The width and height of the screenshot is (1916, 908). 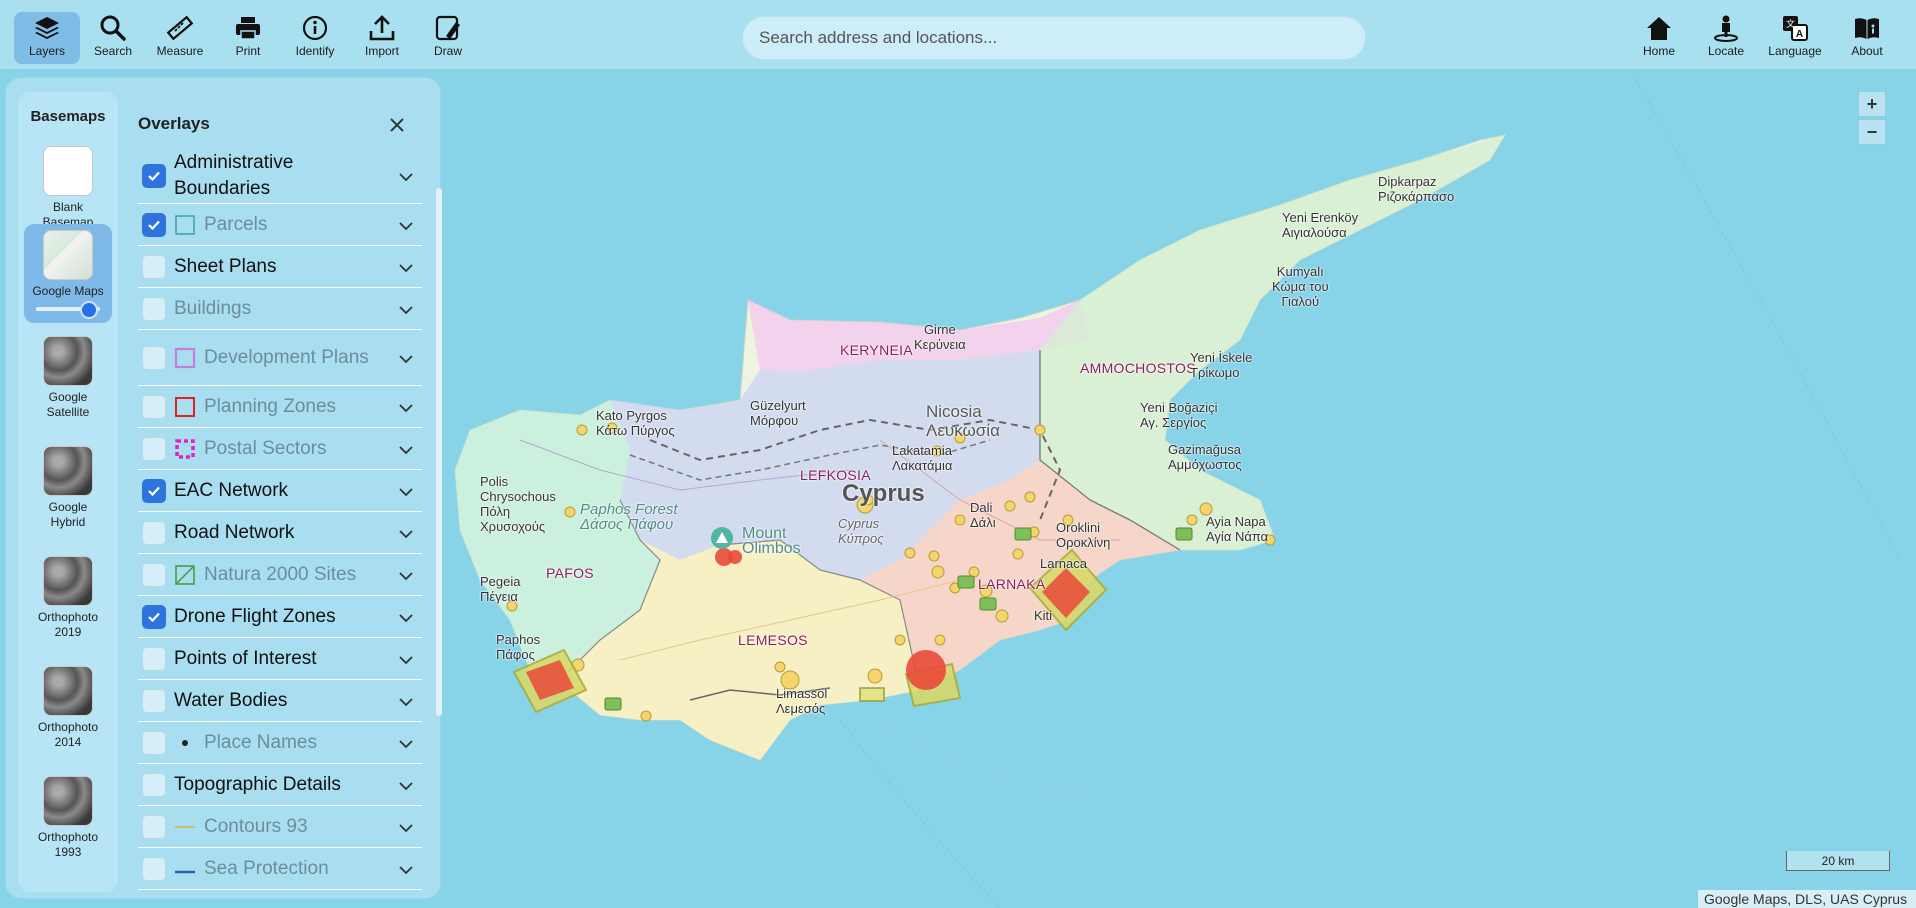 What do you see at coordinates (174, 123) in the screenshot?
I see `overlays-title: Overlays` at bounding box center [174, 123].